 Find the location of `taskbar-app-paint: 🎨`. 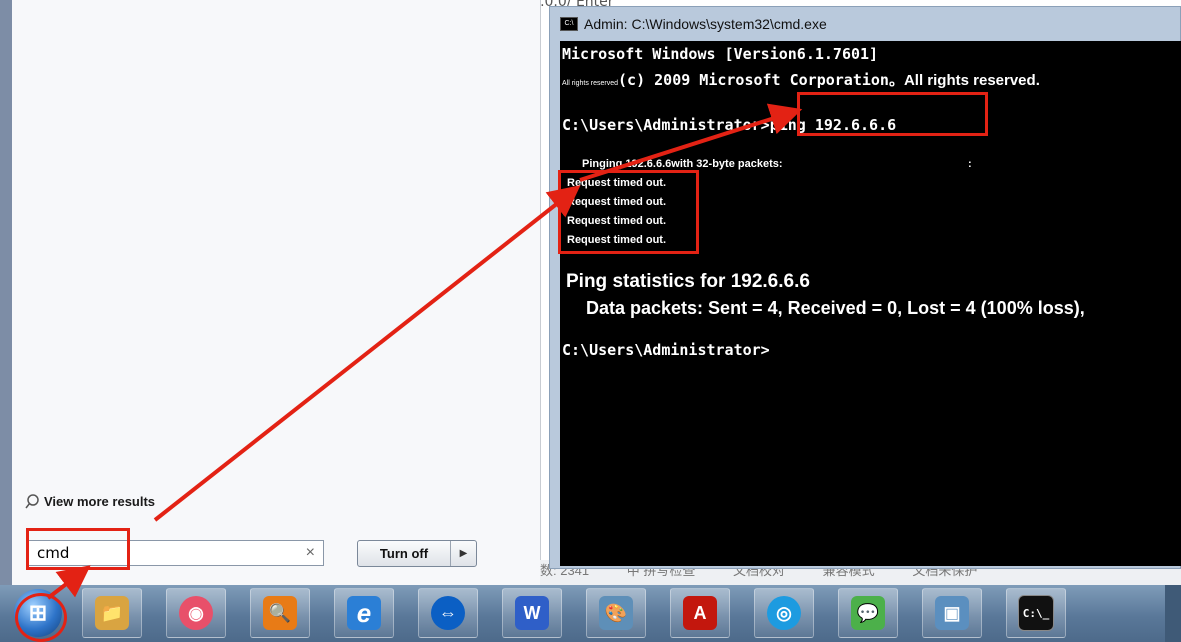

taskbar-app-paint: 🎨 is located at coordinates (616, 613).